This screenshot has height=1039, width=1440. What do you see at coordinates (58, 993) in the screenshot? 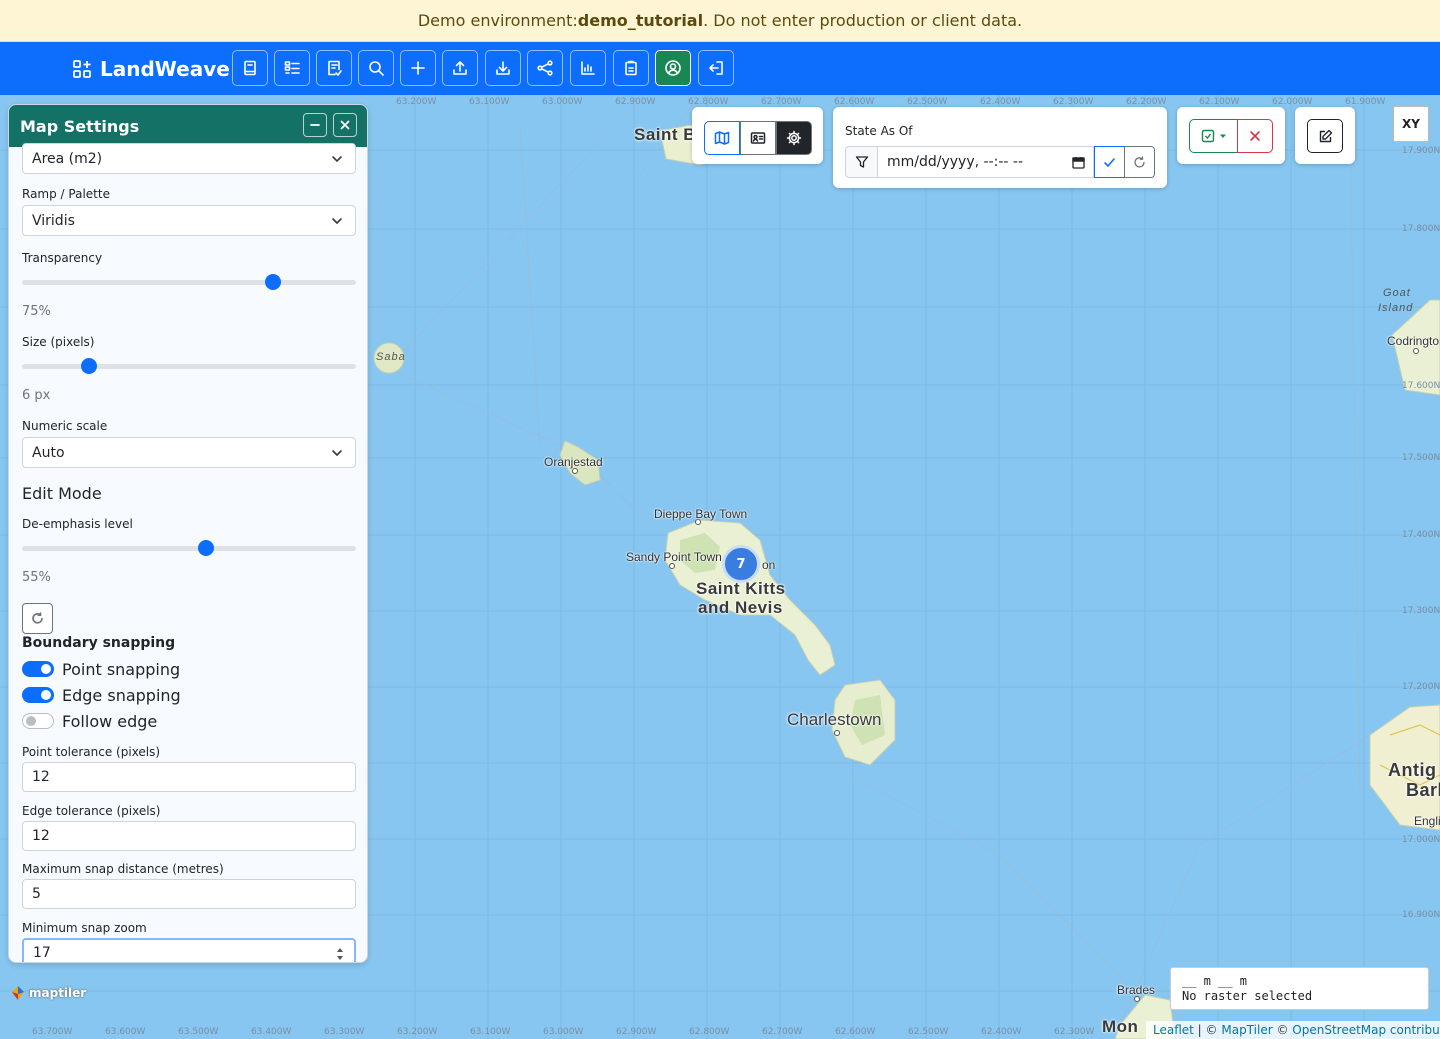
I see `maptiler-logo-text: maptiler` at bounding box center [58, 993].